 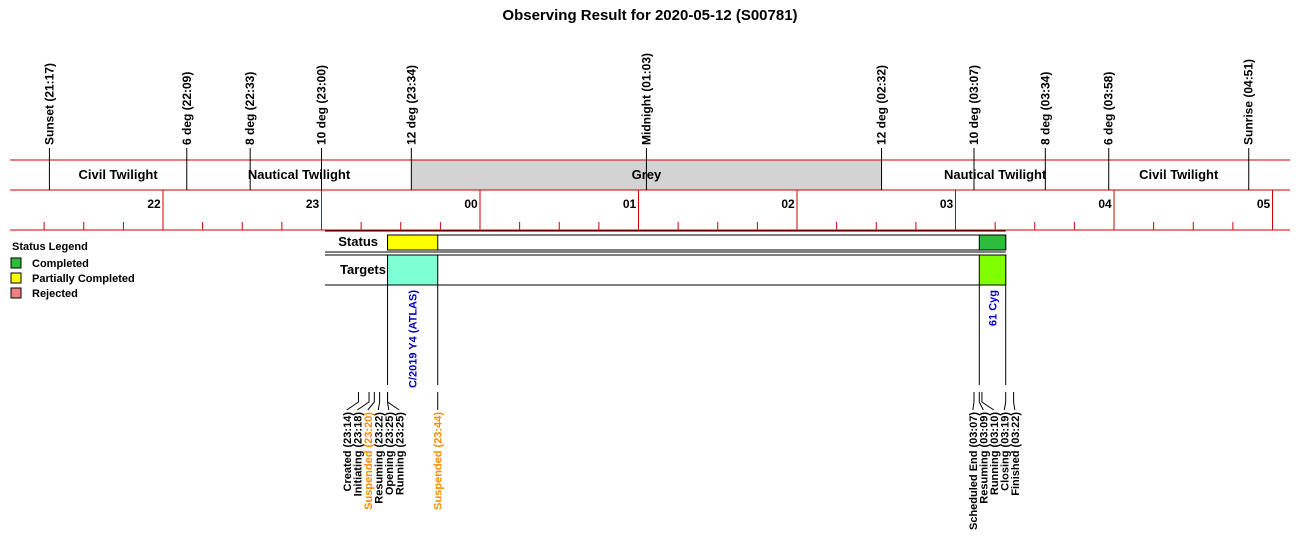 What do you see at coordinates (50, 247) in the screenshot?
I see `legend-title: Status Legend` at bounding box center [50, 247].